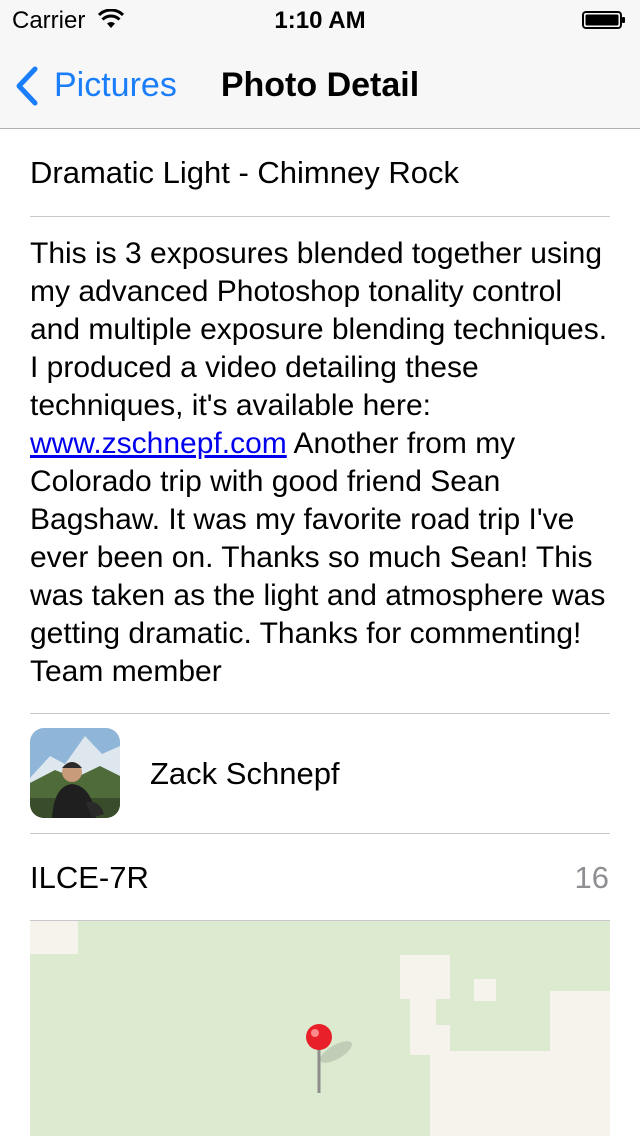  I want to click on author-name: Zack Schnepf, so click(245, 773).